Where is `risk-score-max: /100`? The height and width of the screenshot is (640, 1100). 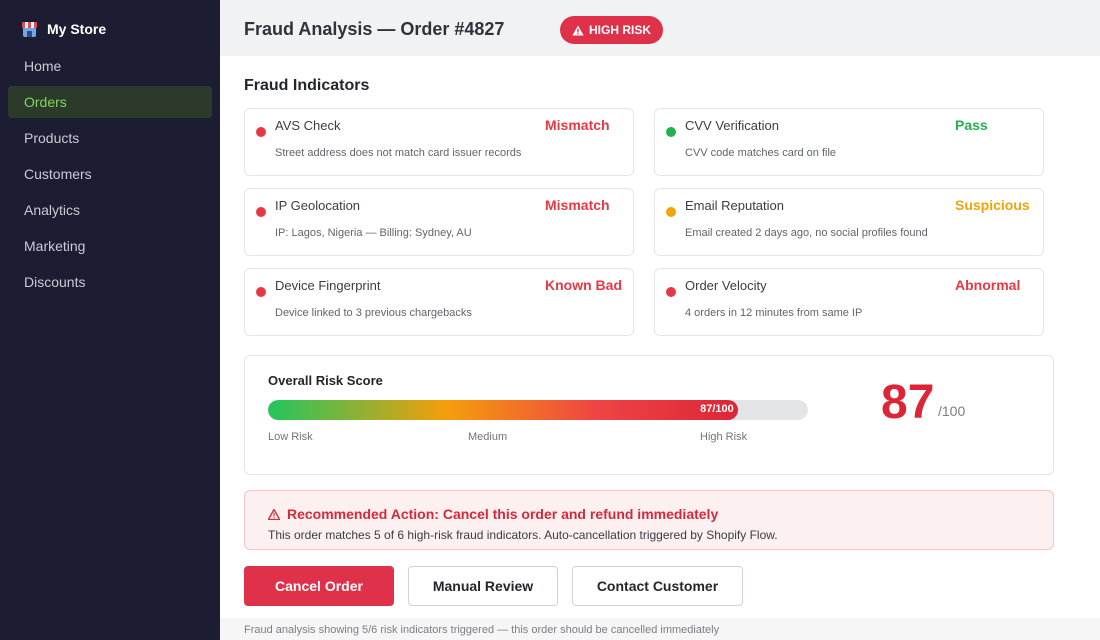
risk-score-max: /100 is located at coordinates (952, 411).